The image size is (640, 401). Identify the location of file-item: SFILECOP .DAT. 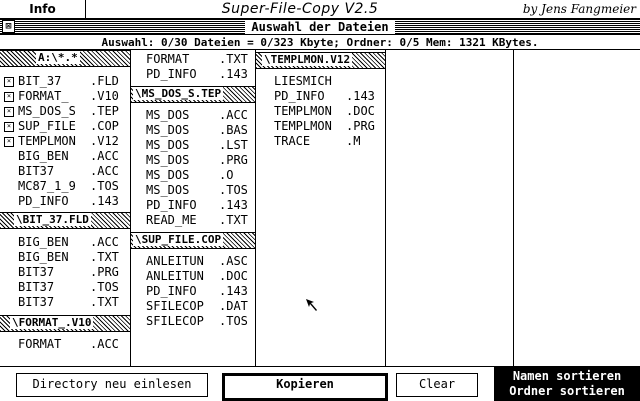
(193, 306).